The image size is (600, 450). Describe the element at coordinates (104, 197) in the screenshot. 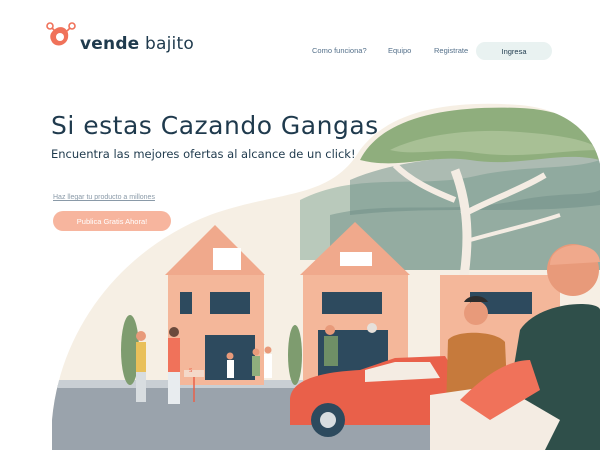

I see `reach-millions-link: Haz llegar tu producto a millones` at that location.